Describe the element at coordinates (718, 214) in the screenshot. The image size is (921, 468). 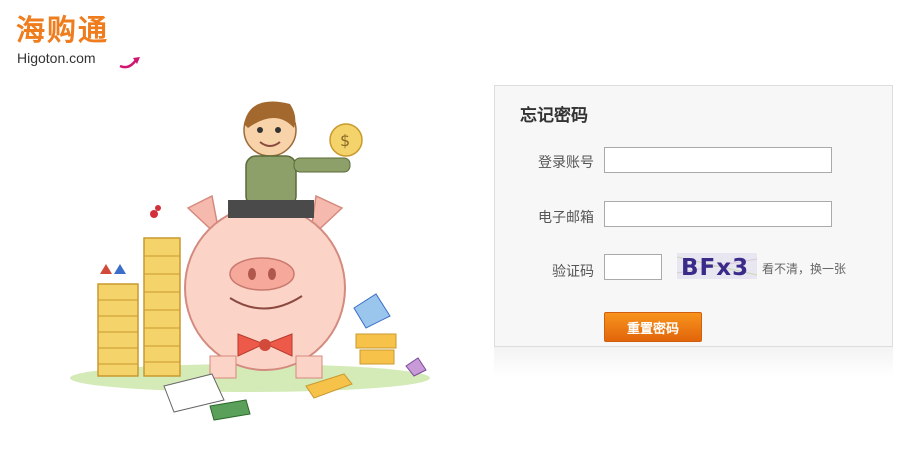
I see `email-input` at that location.